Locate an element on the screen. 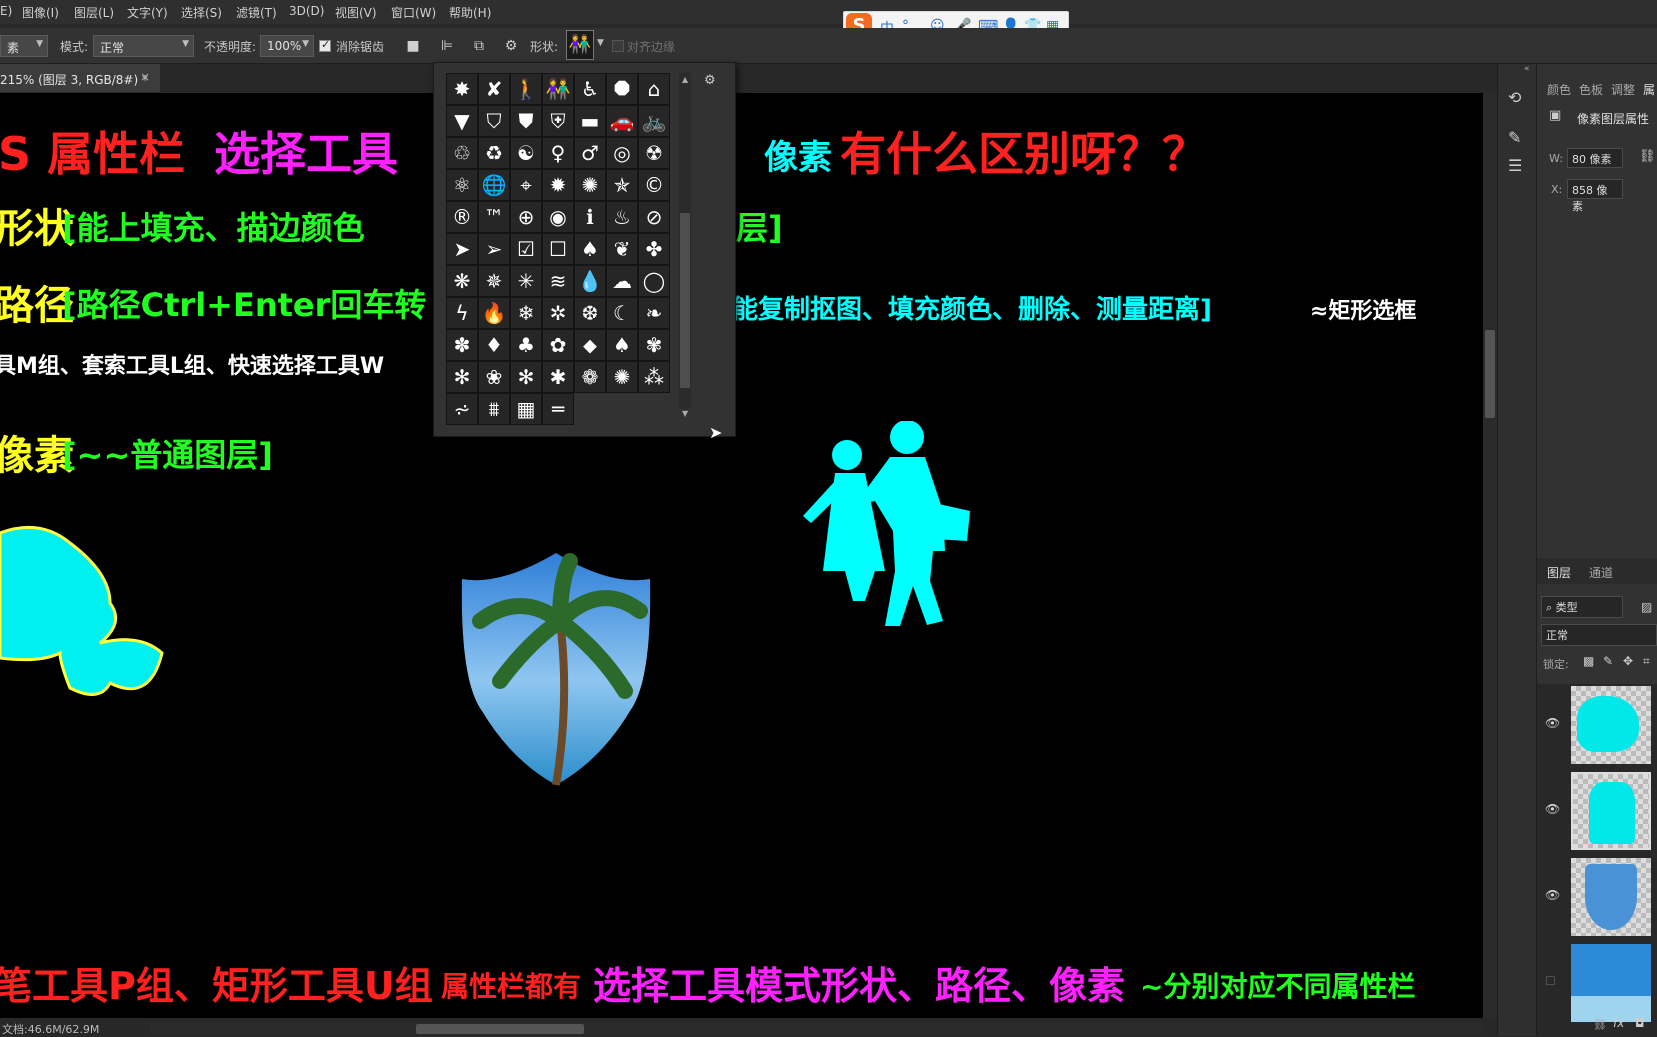 The image size is (1657, 1037). menu-image: 图像(I) is located at coordinates (40, 12).